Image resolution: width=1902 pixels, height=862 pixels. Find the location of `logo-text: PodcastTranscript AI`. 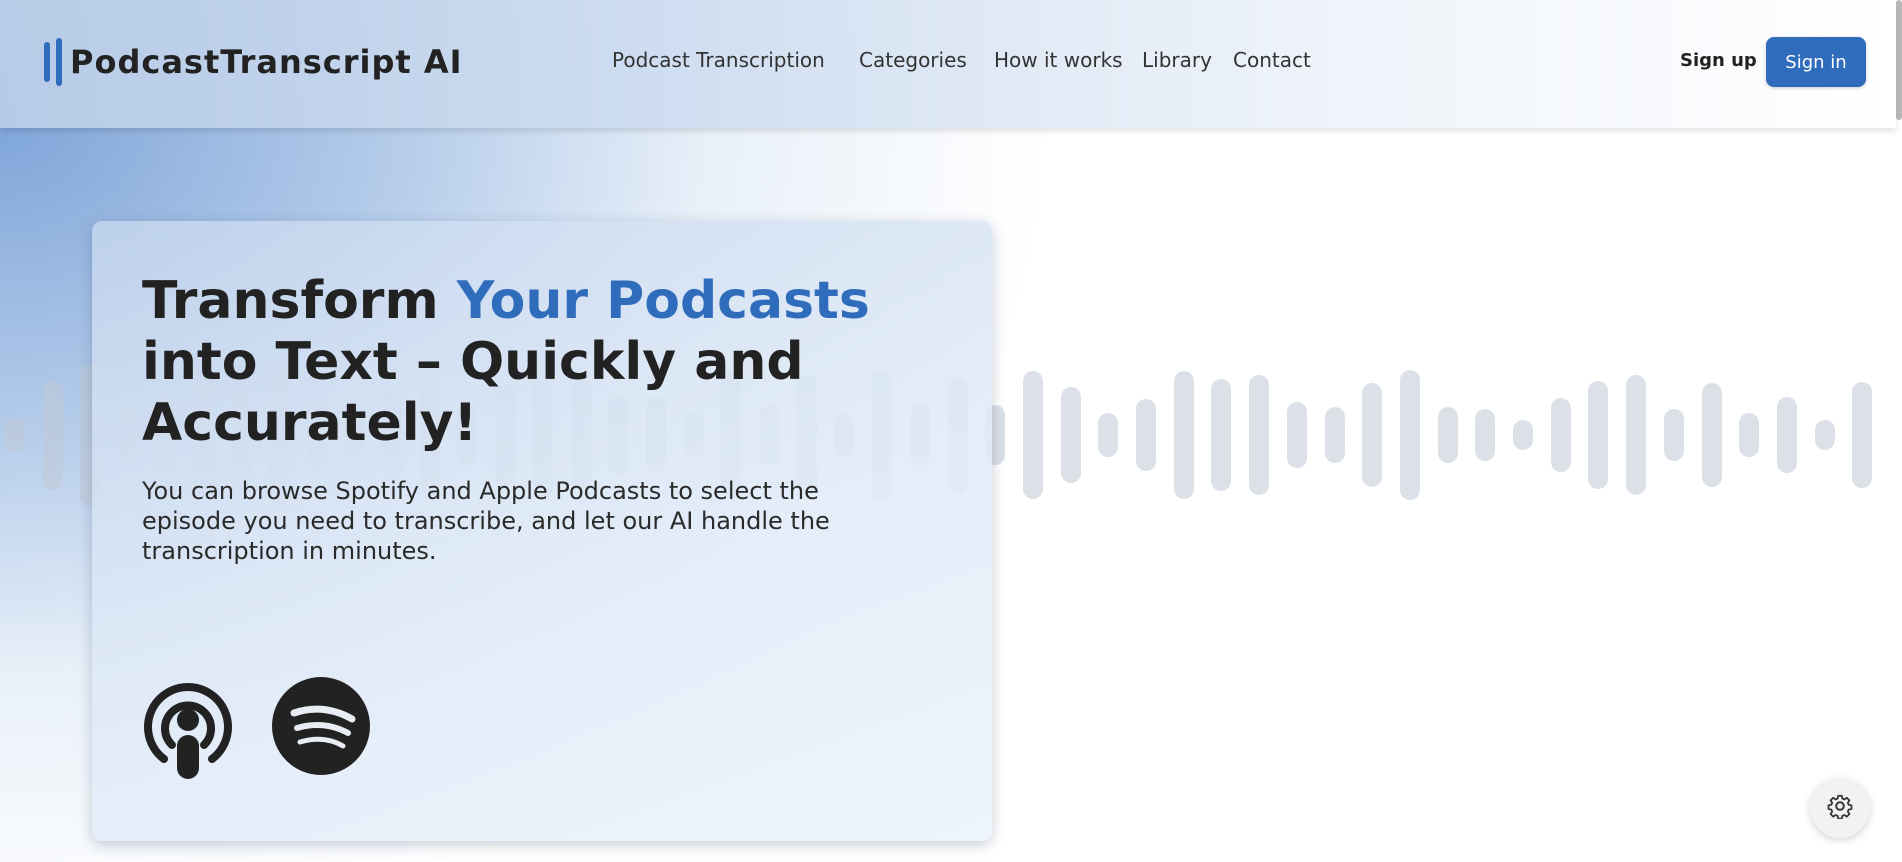

logo-text: PodcastTranscript AI is located at coordinates (266, 62).